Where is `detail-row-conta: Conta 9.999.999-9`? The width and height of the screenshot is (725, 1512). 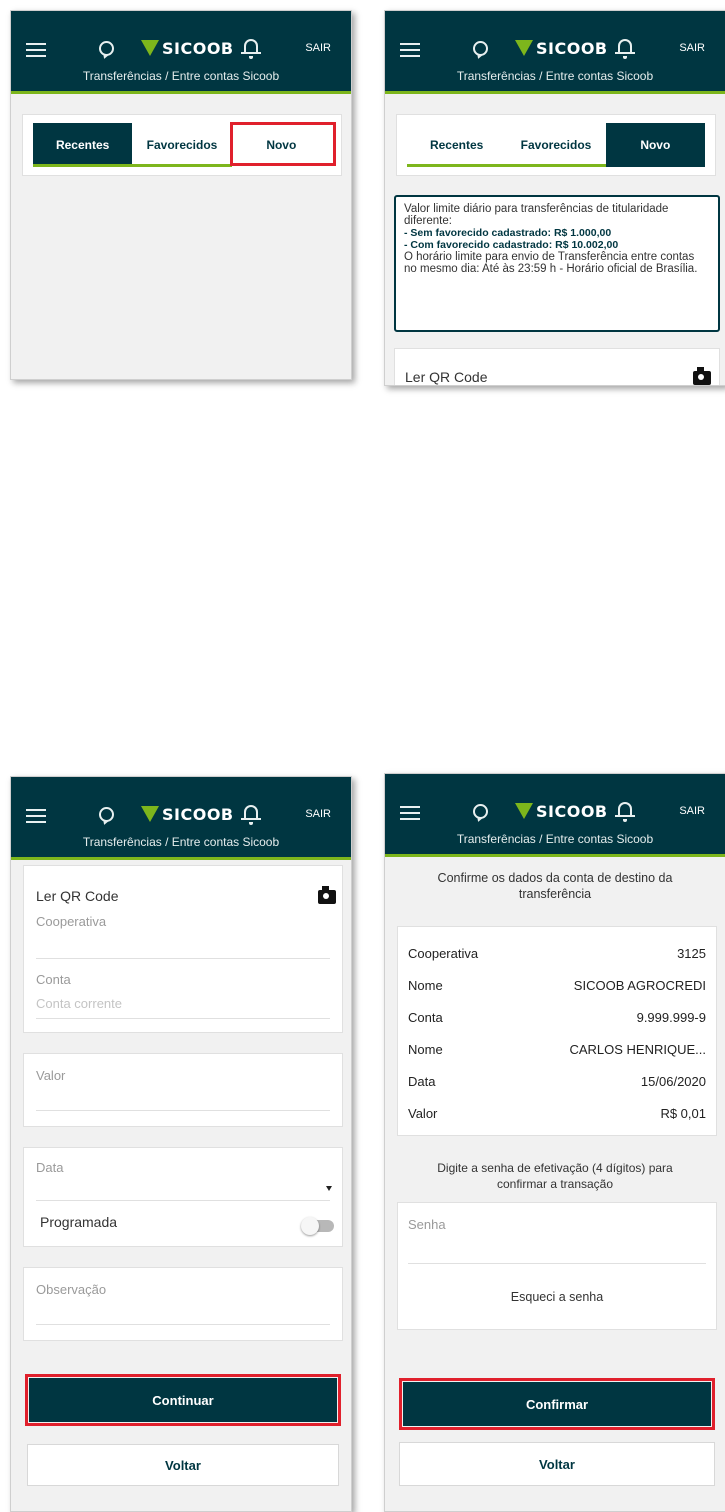 detail-row-conta: Conta 9.999.999-9 is located at coordinates (557, 1017).